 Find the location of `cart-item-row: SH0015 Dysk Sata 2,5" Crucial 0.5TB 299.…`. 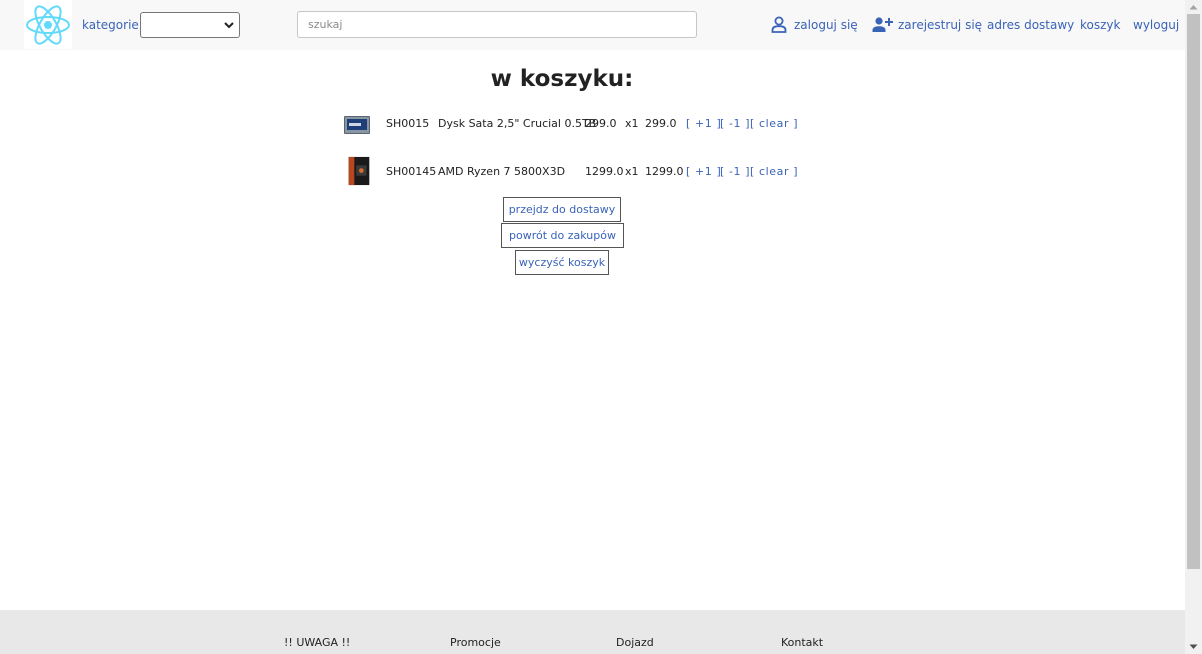

cart-item-row: SH0015 Dysk Sata 2,5" Crucial 0.5TB 299.… is located at coordinates (592, 124).